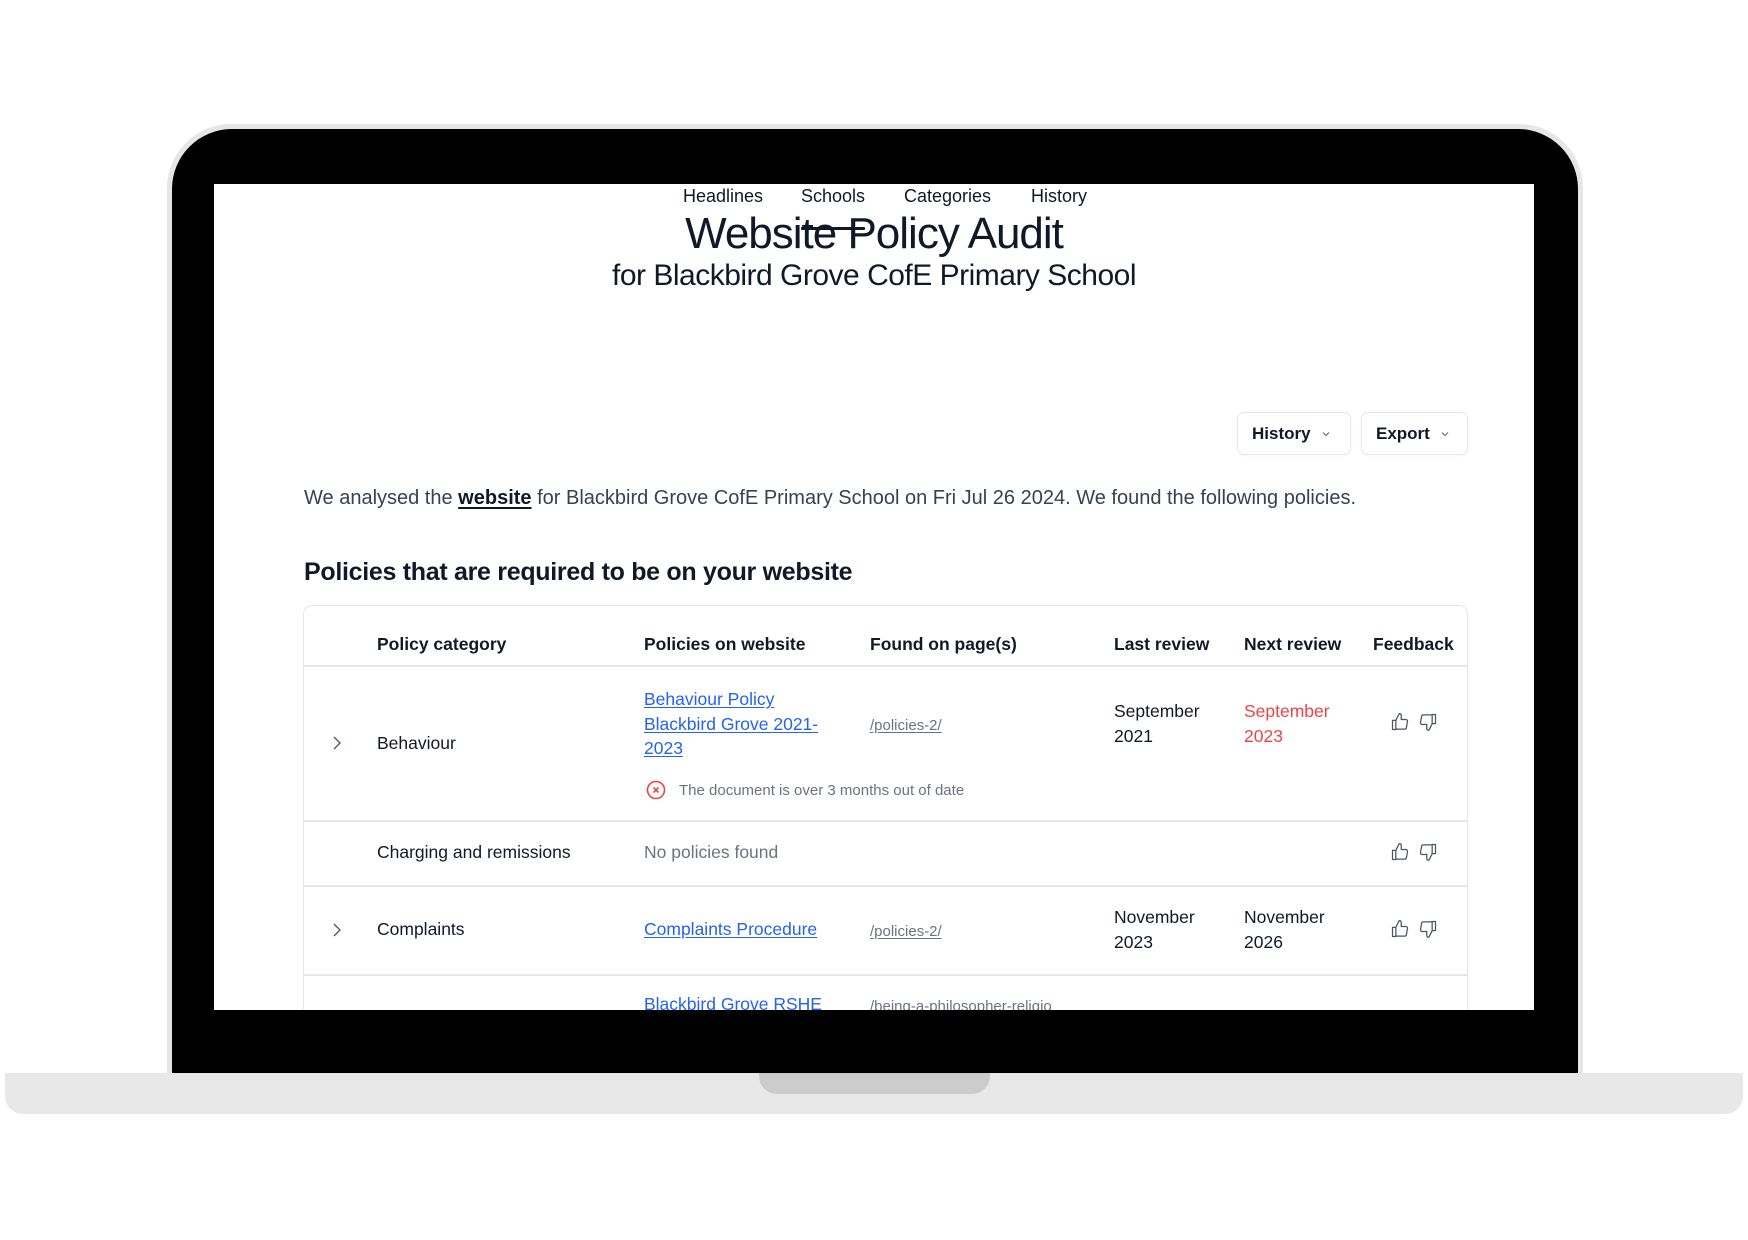 The width and height of the screenshot is (1748, 1240). What do you see at coordinates (1133, 735) in the screenshot?
I see `last-review-year: 2021` at bounding box center [1133, 735].